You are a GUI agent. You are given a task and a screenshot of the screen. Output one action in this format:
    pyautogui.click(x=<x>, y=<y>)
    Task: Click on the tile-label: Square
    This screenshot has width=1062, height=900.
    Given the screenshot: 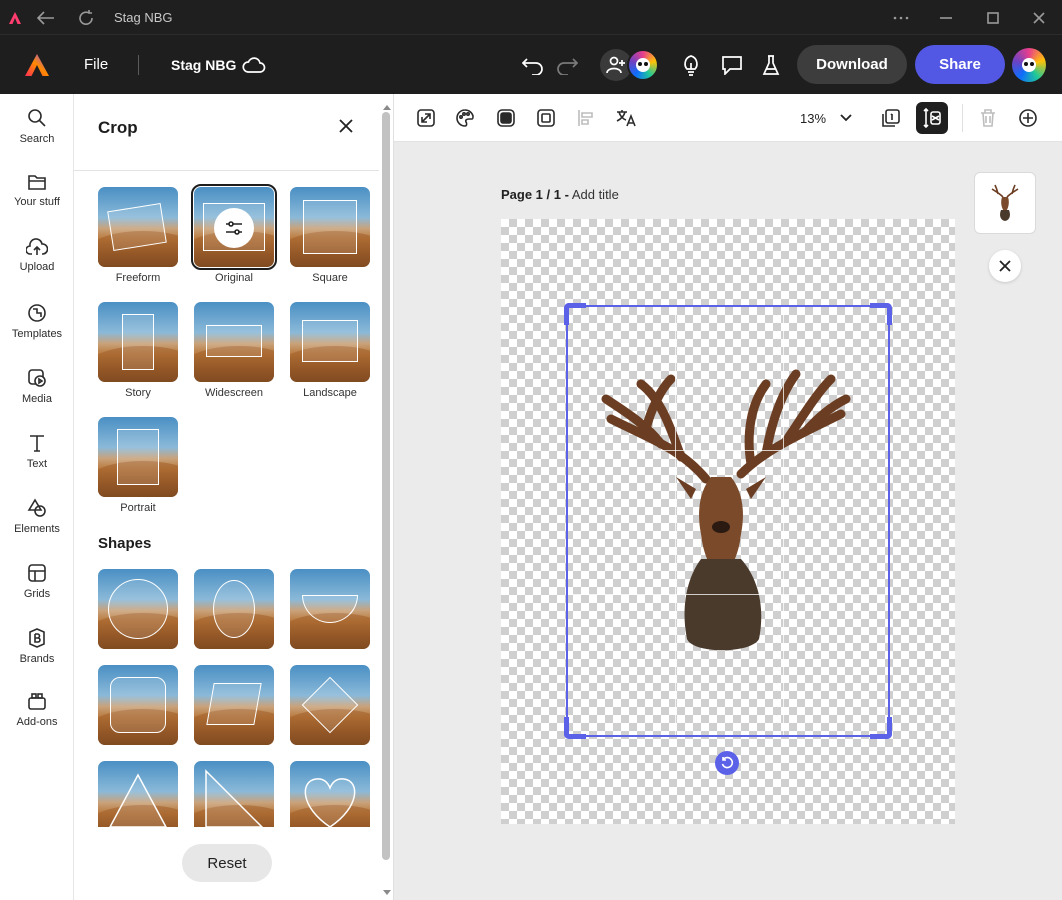 What is the action you would take?
    pyautogui.click(x=330, y=278)
    